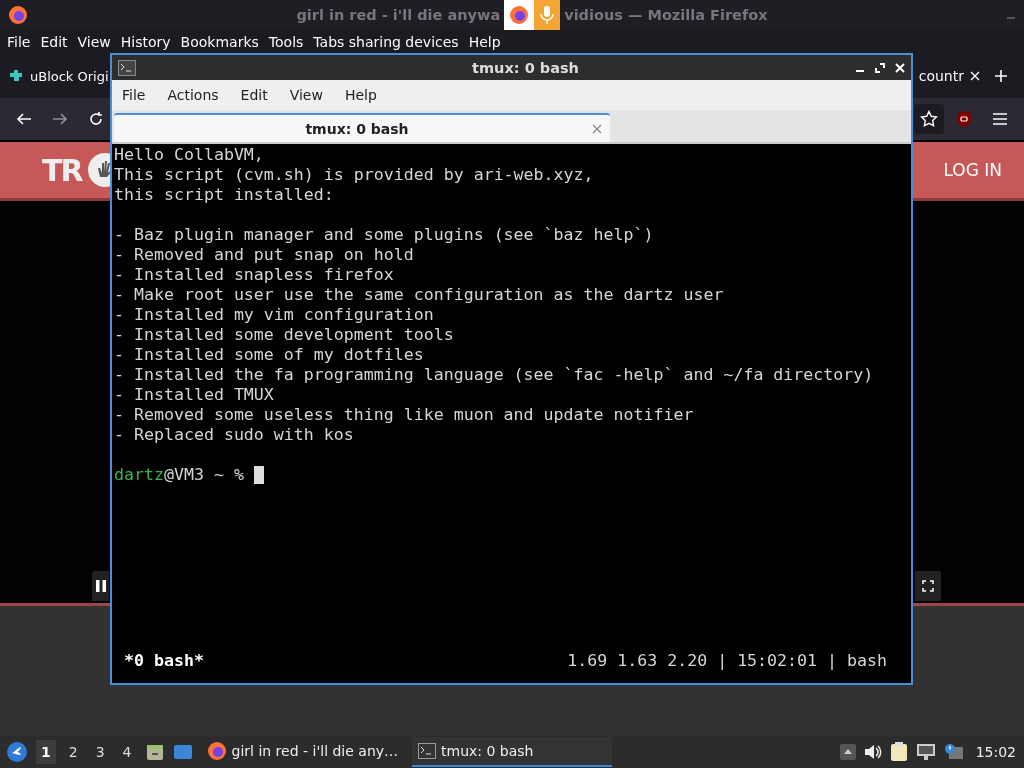 The image size is (1024, 768). What do you see at coordinates (404, 415) in the screenshot?
I see `terminal-line: - Removed some useless thing like muon and update notifier` at bounding box center [404, 415].